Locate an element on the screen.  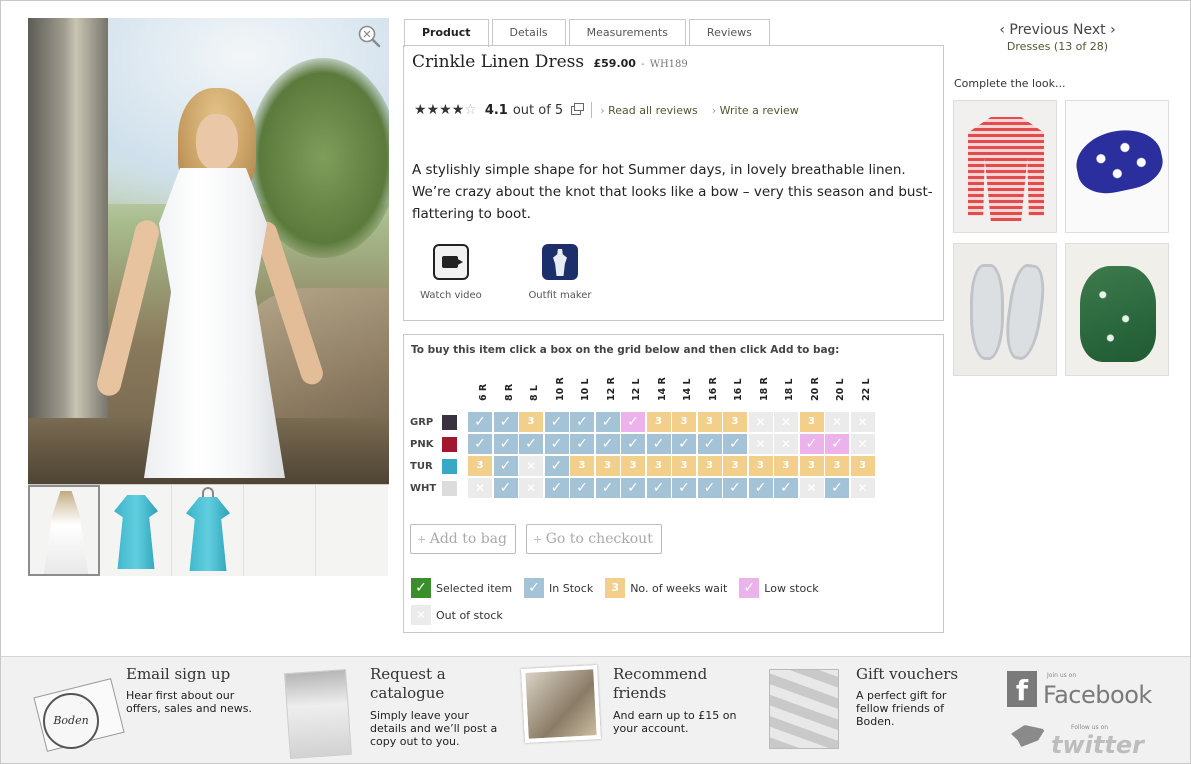
outfit-maker-label: Outfit maker is located at coordinates (560, 295).